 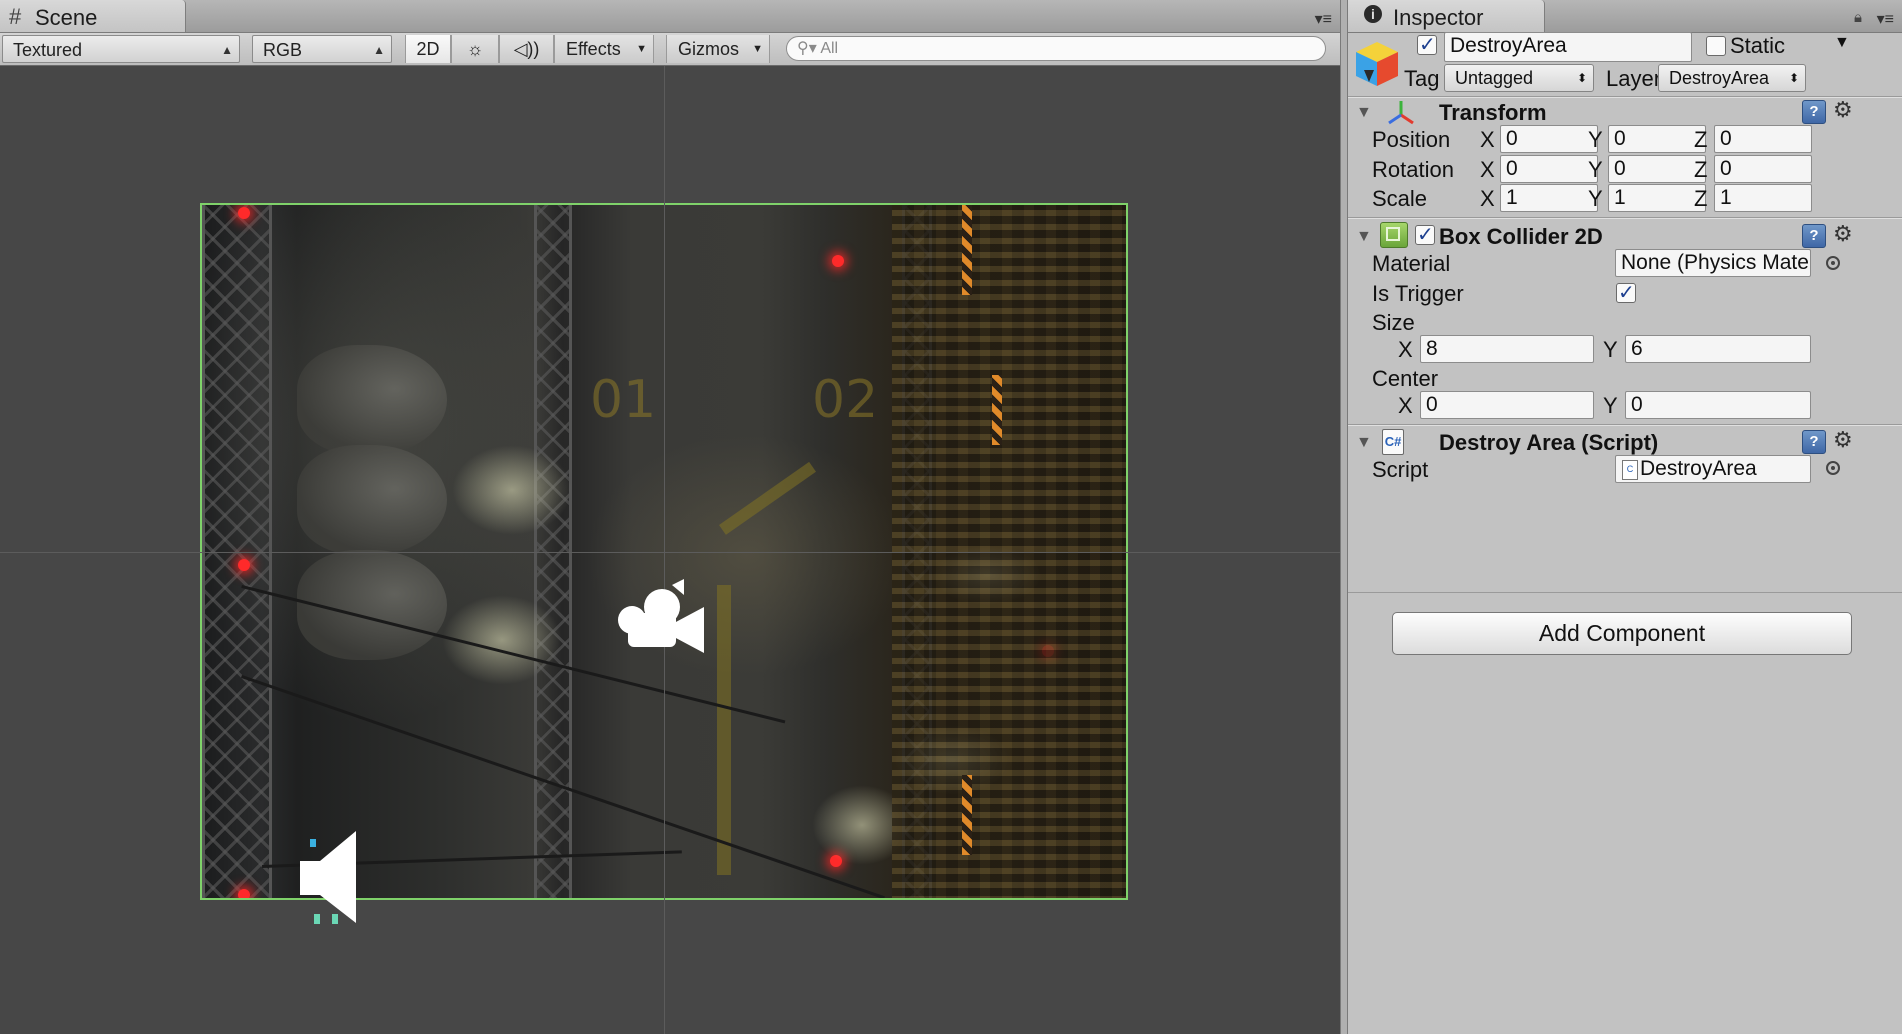 I want to click on size-y-field: 6, so click(x=1718, y=349).